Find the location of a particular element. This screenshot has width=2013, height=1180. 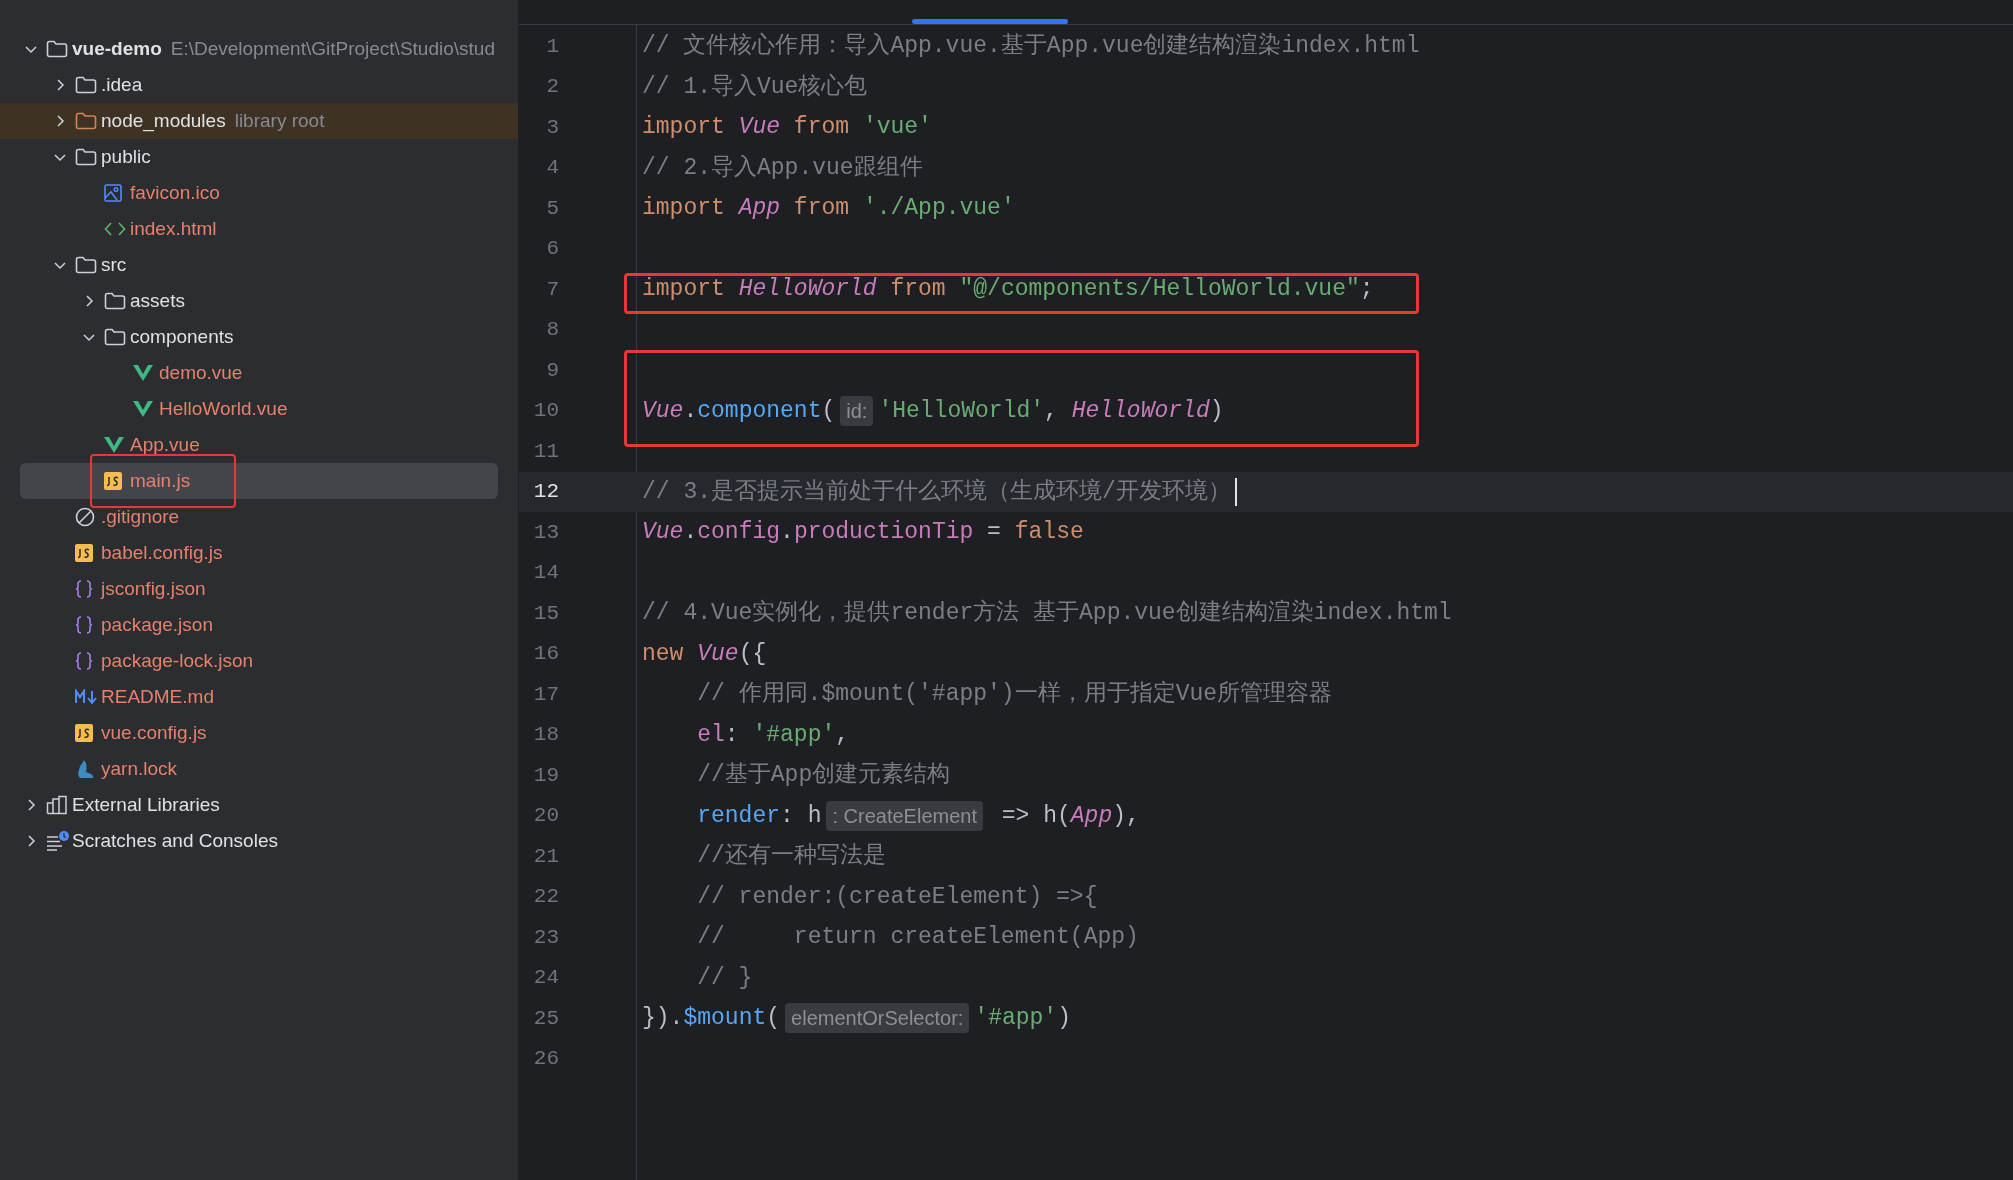

line-number: 7 is located at coordinates (552, 289).